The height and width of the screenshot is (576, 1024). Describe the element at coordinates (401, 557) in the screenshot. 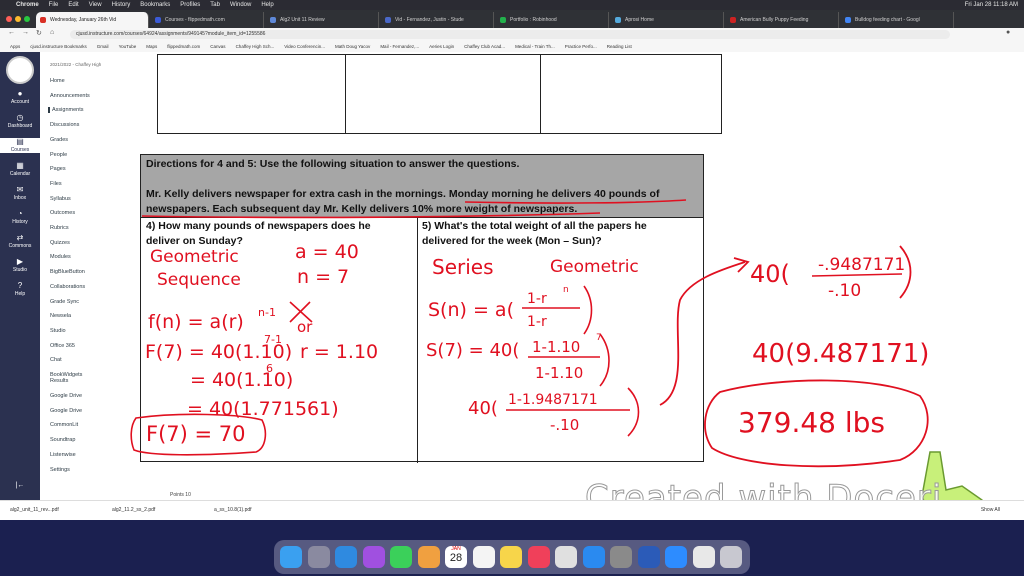

I see `messages-icon` at that location.